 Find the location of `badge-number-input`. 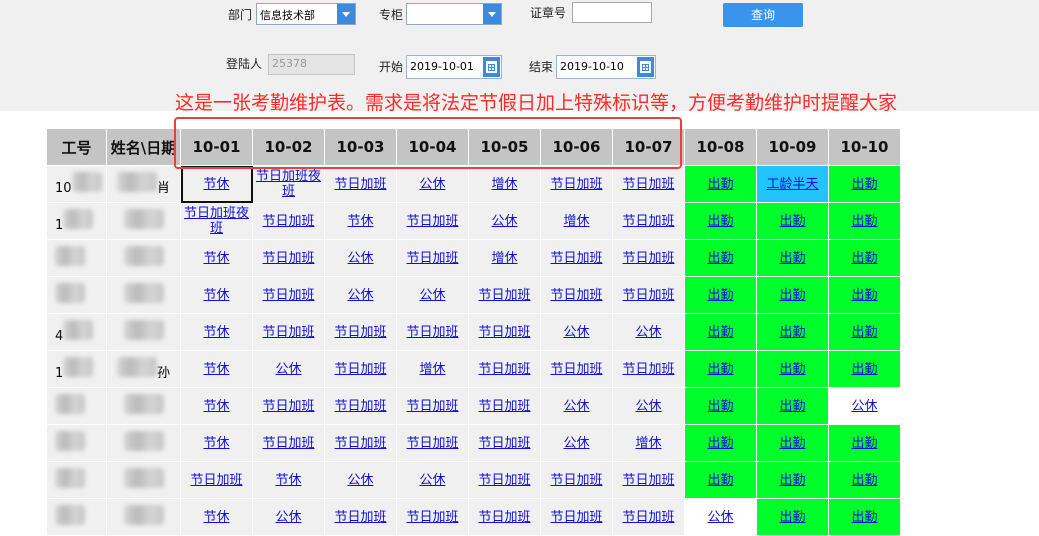

badge-number-input is located at coordinates (612, 12).